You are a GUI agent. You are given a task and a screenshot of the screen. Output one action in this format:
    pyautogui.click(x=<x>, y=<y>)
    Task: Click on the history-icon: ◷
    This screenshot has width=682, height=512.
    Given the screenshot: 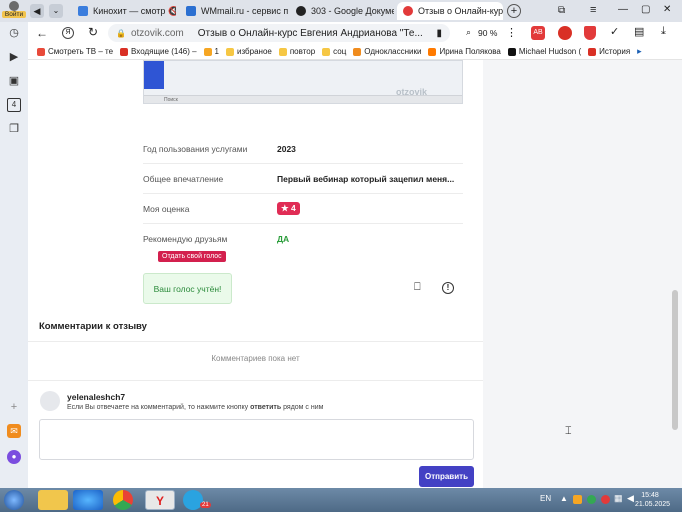 What is the action you would take?
    pyautogui.click(x=14, y=33)
    